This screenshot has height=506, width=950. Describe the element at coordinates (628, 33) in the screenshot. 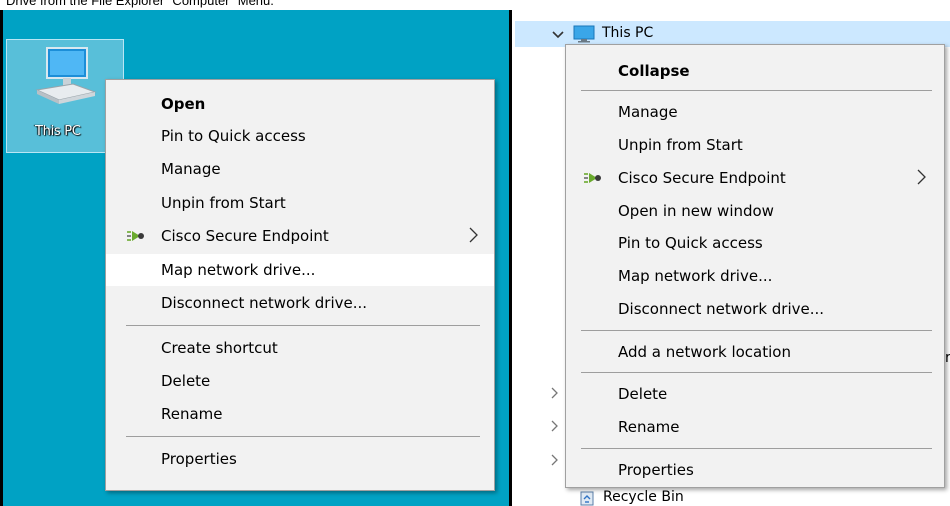

I see `tree-label-this-pc: This PC` at that location.